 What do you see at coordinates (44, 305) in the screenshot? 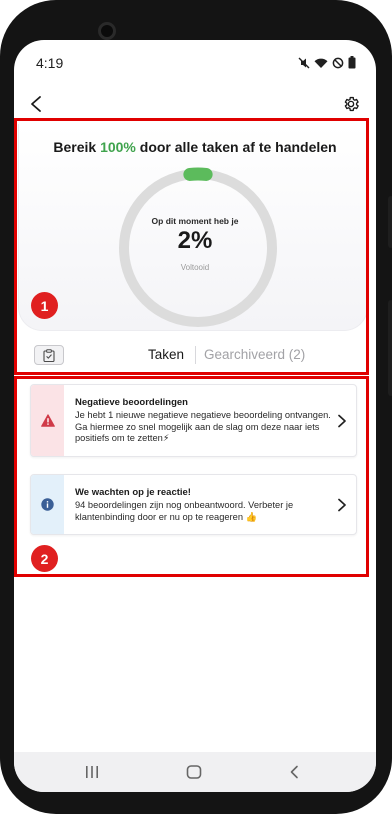
I see `annotation-badge-1: 1` at bounding box center [44, 305].